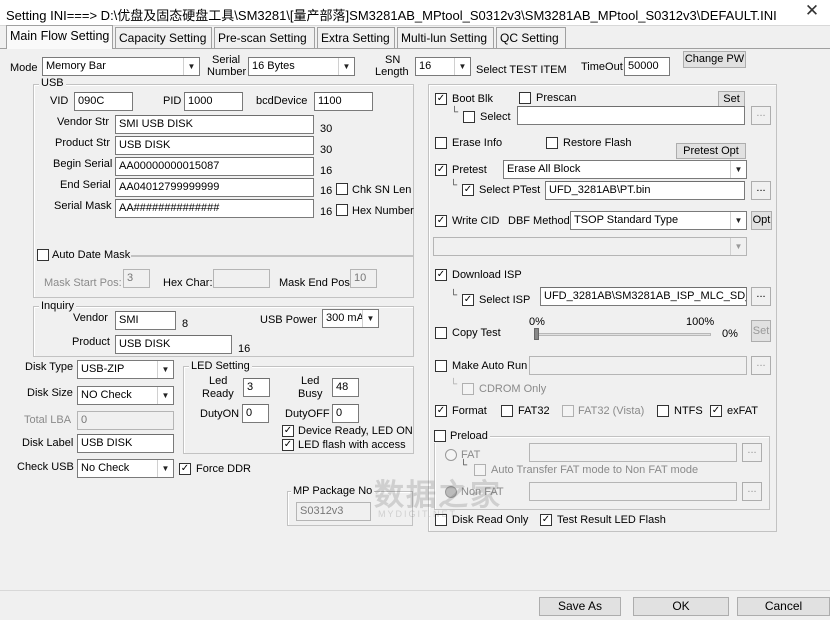  Describe the element at coordinates (730, 334) in the screenshot. I see `copy-test-value: 0%` at that location.